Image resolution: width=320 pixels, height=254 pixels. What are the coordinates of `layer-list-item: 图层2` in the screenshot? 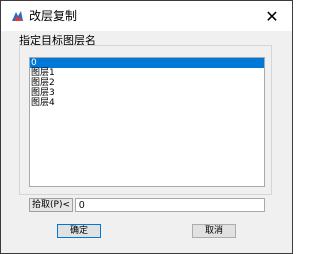 It's located at (147, 83).